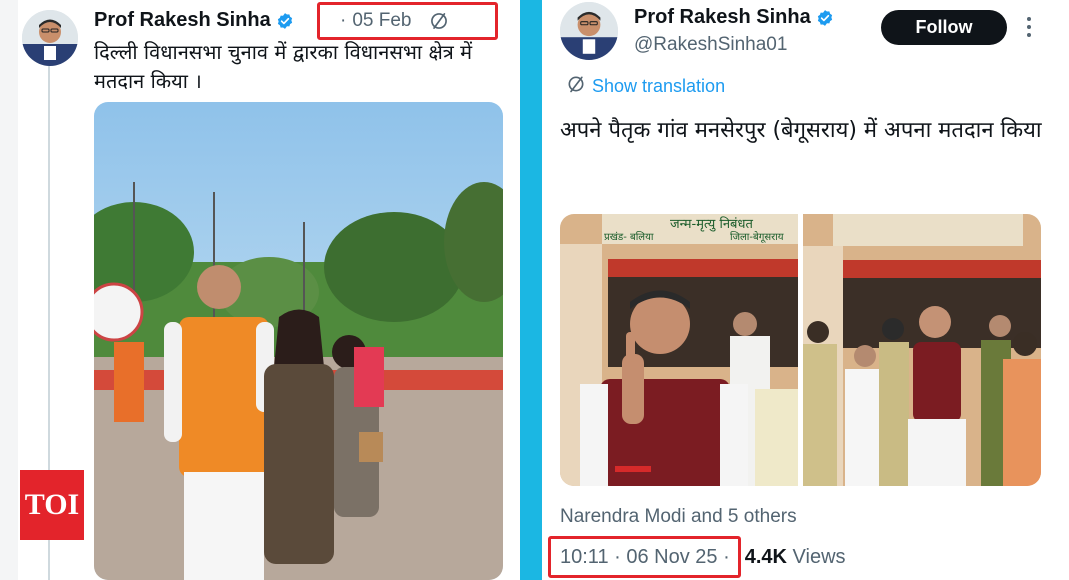  I want to click on tweet-date: 05 Feb, so click(381, 21).